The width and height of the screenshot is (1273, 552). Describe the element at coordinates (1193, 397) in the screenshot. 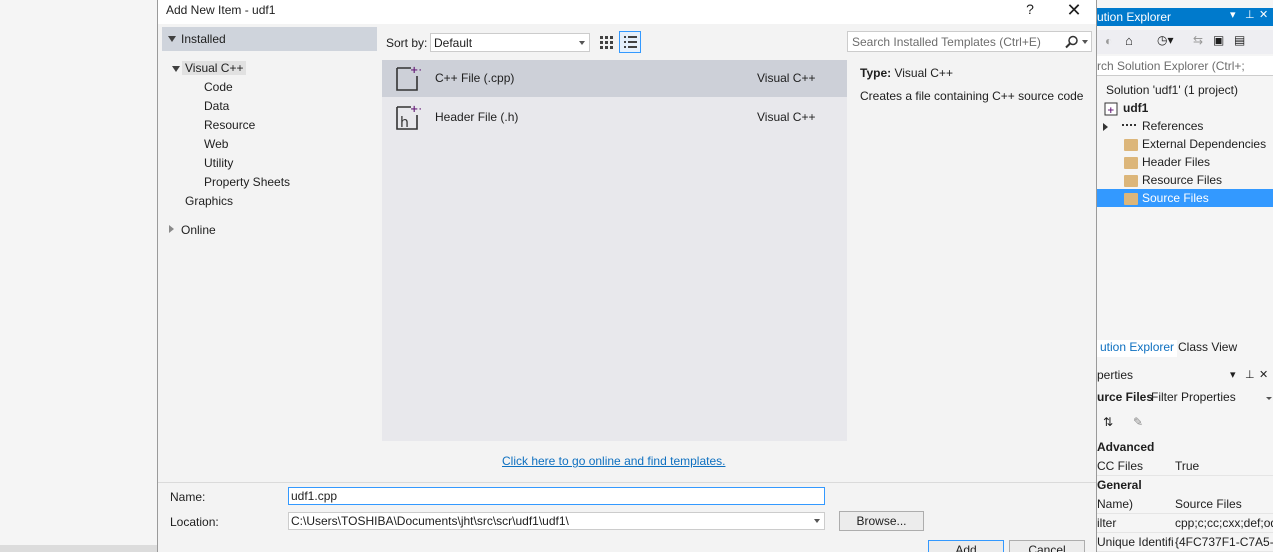

I see `properties-object-type: Filter Properties` at that location.